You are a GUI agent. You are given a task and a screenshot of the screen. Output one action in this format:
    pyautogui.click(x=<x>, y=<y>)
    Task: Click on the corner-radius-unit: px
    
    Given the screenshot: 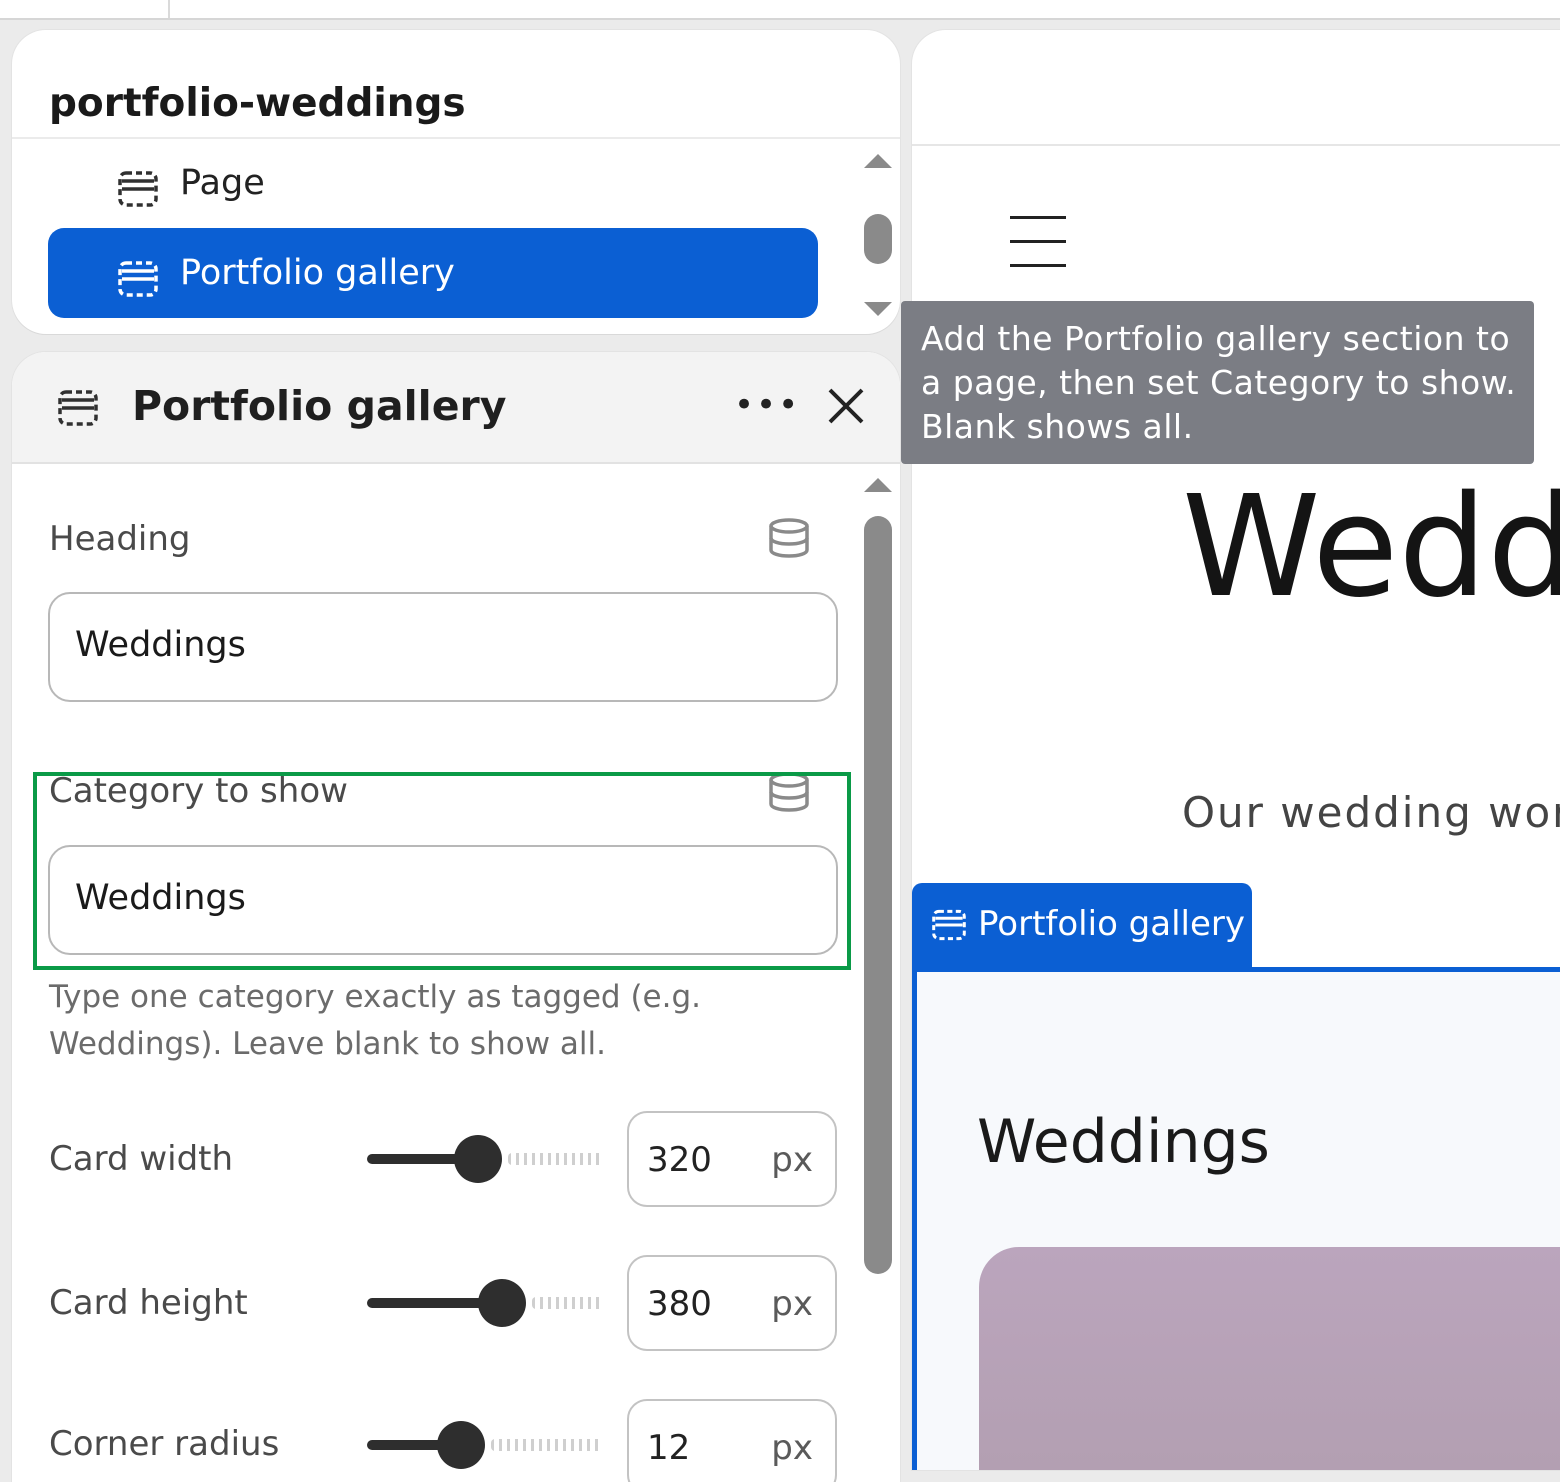 What is the action you would take?
    pyautogui.click(x=792, y=1448)
    